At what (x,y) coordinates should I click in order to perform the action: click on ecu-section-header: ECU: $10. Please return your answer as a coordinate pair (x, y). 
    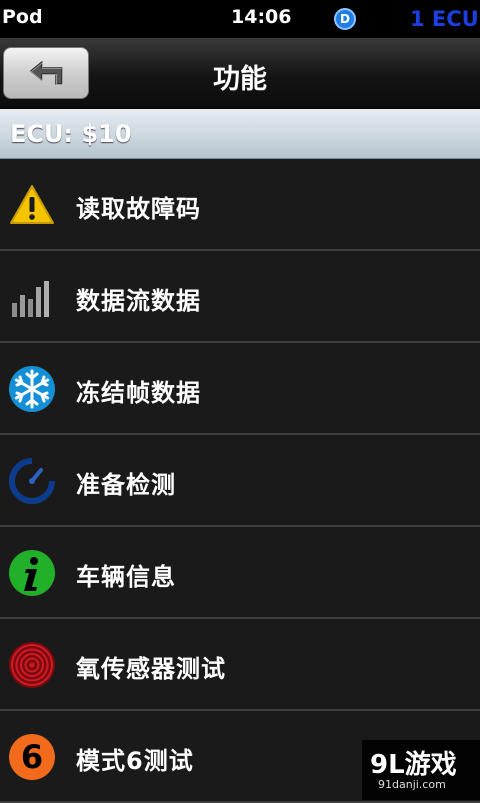
    Looking at the image, I should click on (240, 134).